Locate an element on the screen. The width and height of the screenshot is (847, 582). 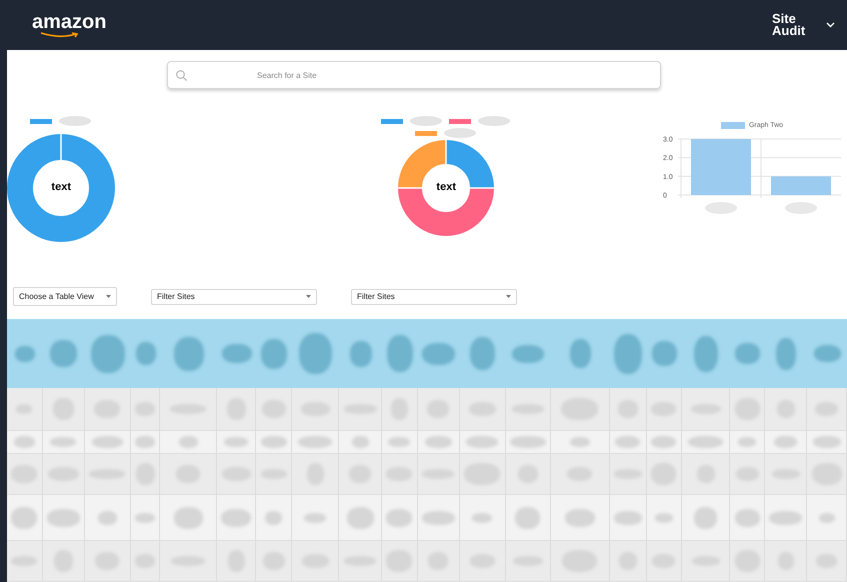
search-input: Search for a Site is located at coordinates (453, 75).